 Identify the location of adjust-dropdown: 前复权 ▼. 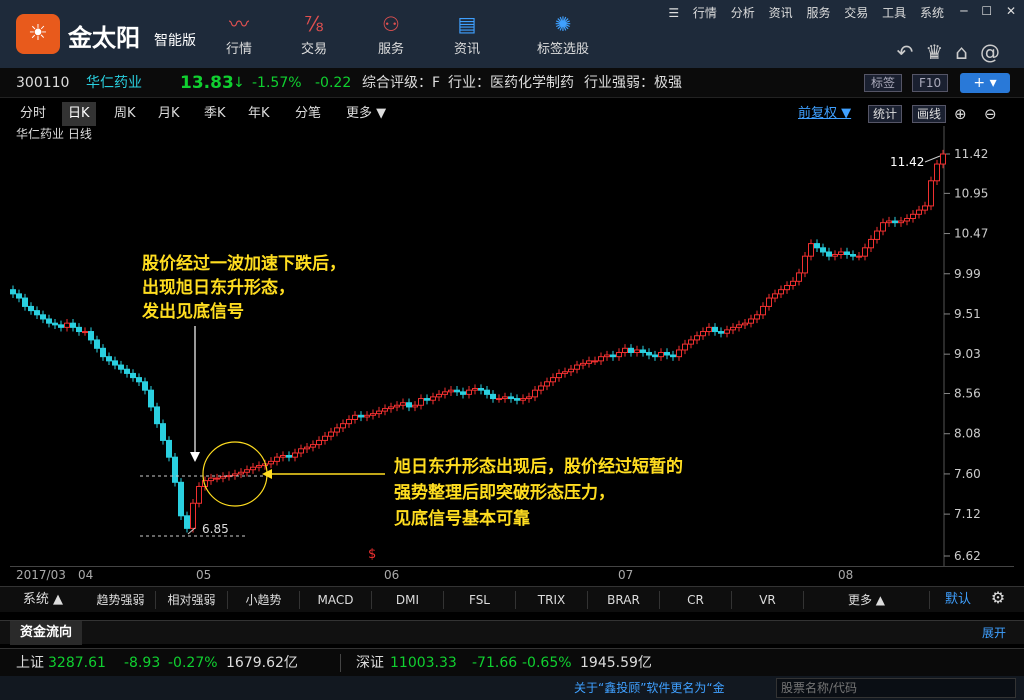
(824, 114).